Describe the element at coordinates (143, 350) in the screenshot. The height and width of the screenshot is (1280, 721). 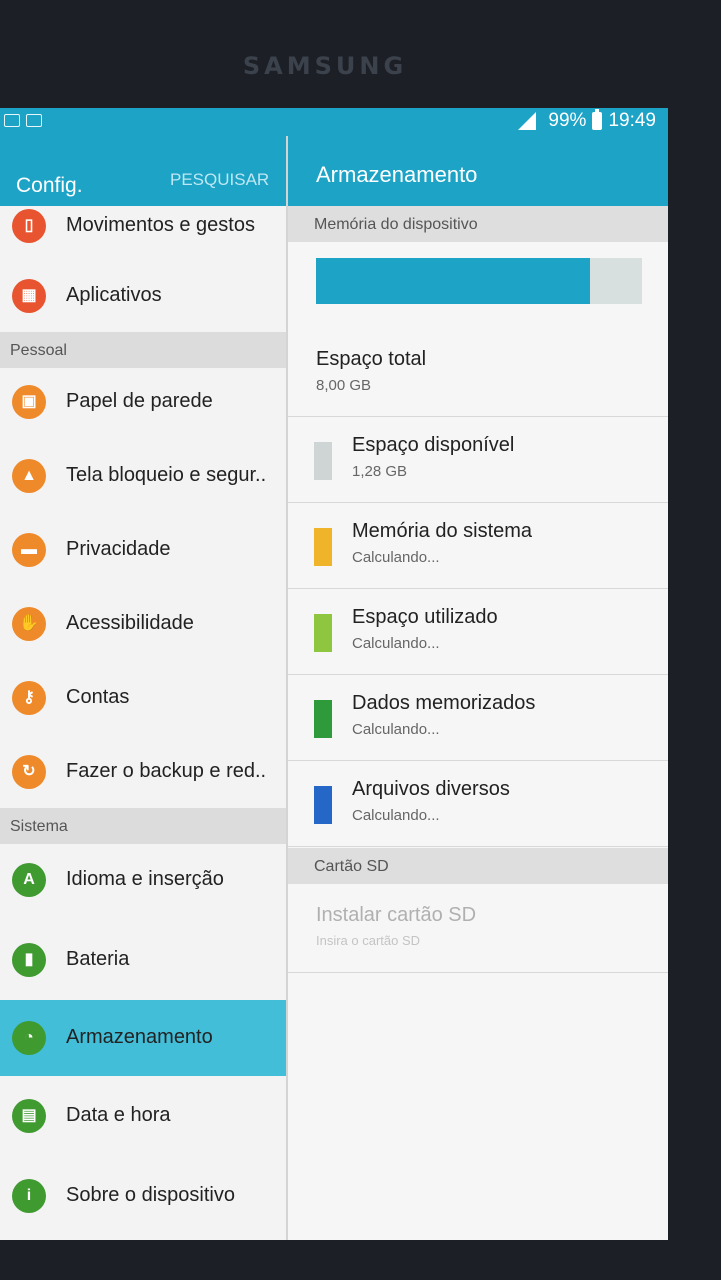
I see `section-pessoal: Pessoal` at that location.